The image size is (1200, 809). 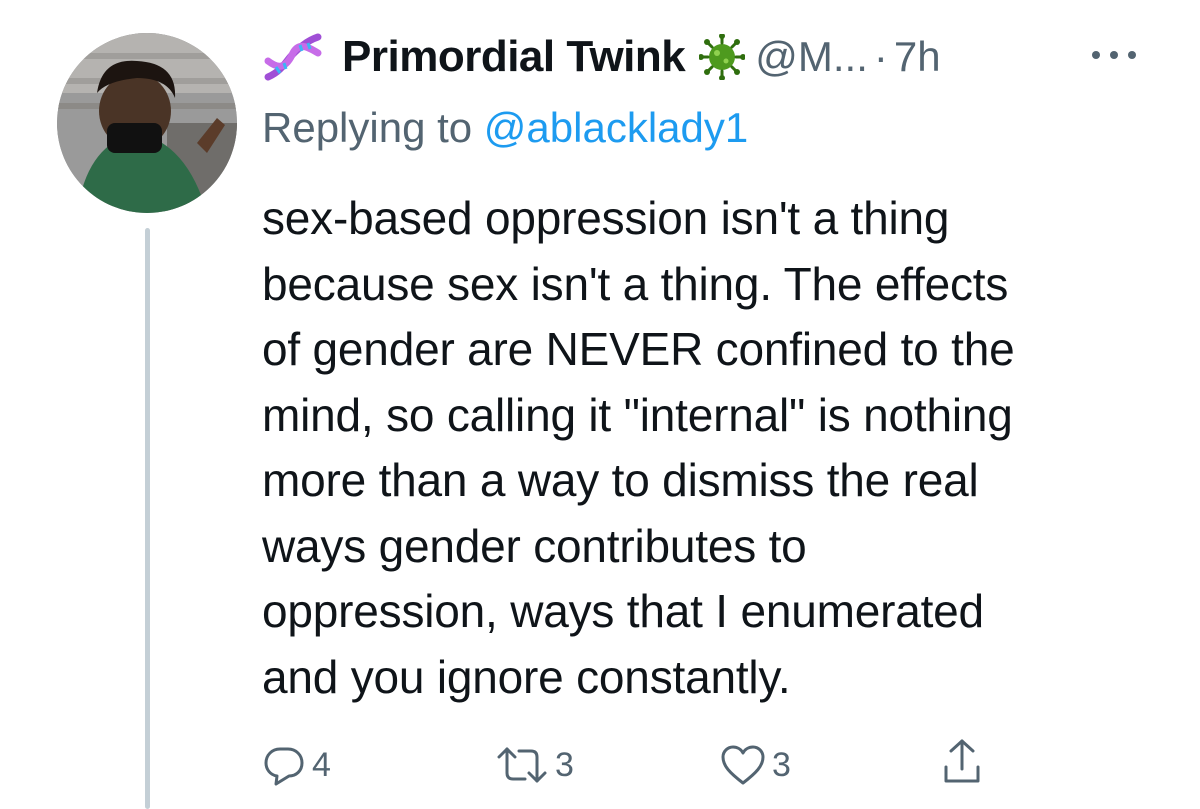 I want to click on virus-icon, so click(x=722, y=57).